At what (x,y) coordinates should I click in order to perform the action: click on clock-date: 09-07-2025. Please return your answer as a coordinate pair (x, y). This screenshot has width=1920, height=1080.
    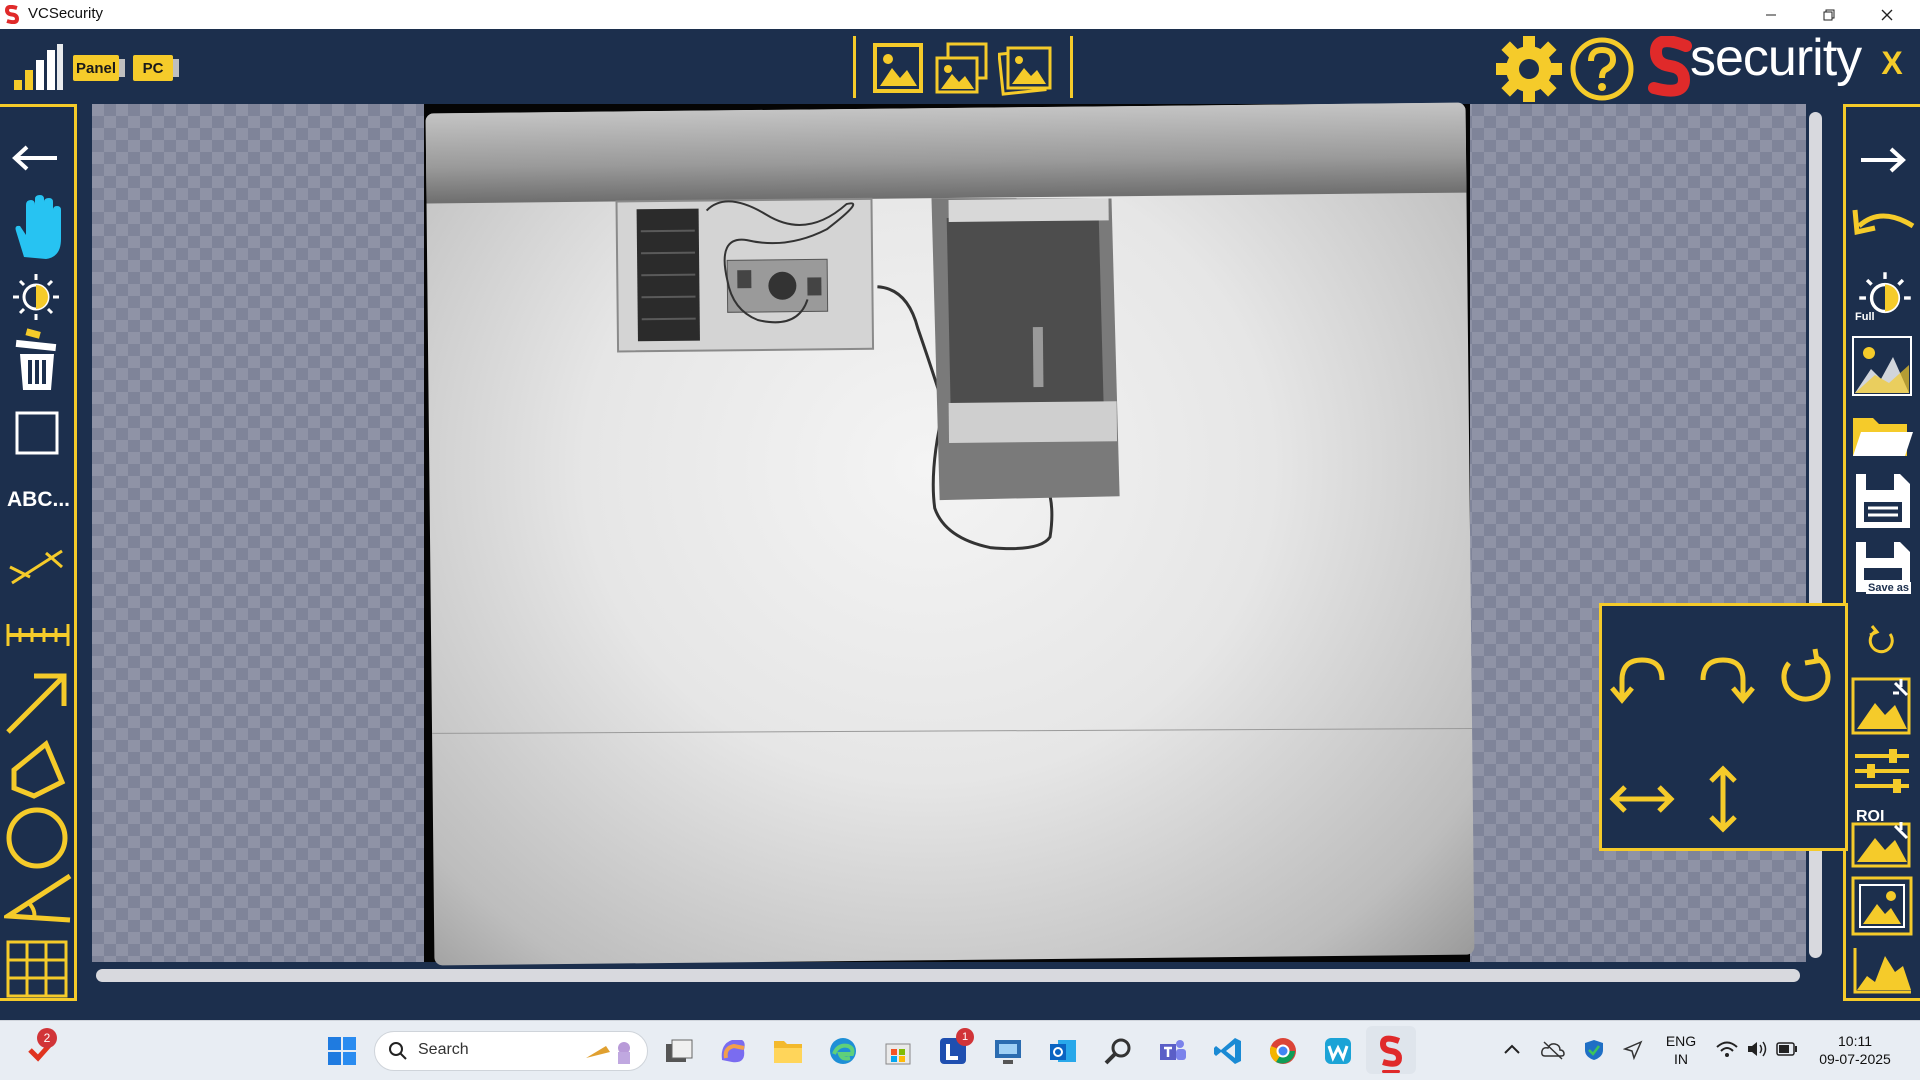
    Looking at the image, I should click on (1855, 1059).